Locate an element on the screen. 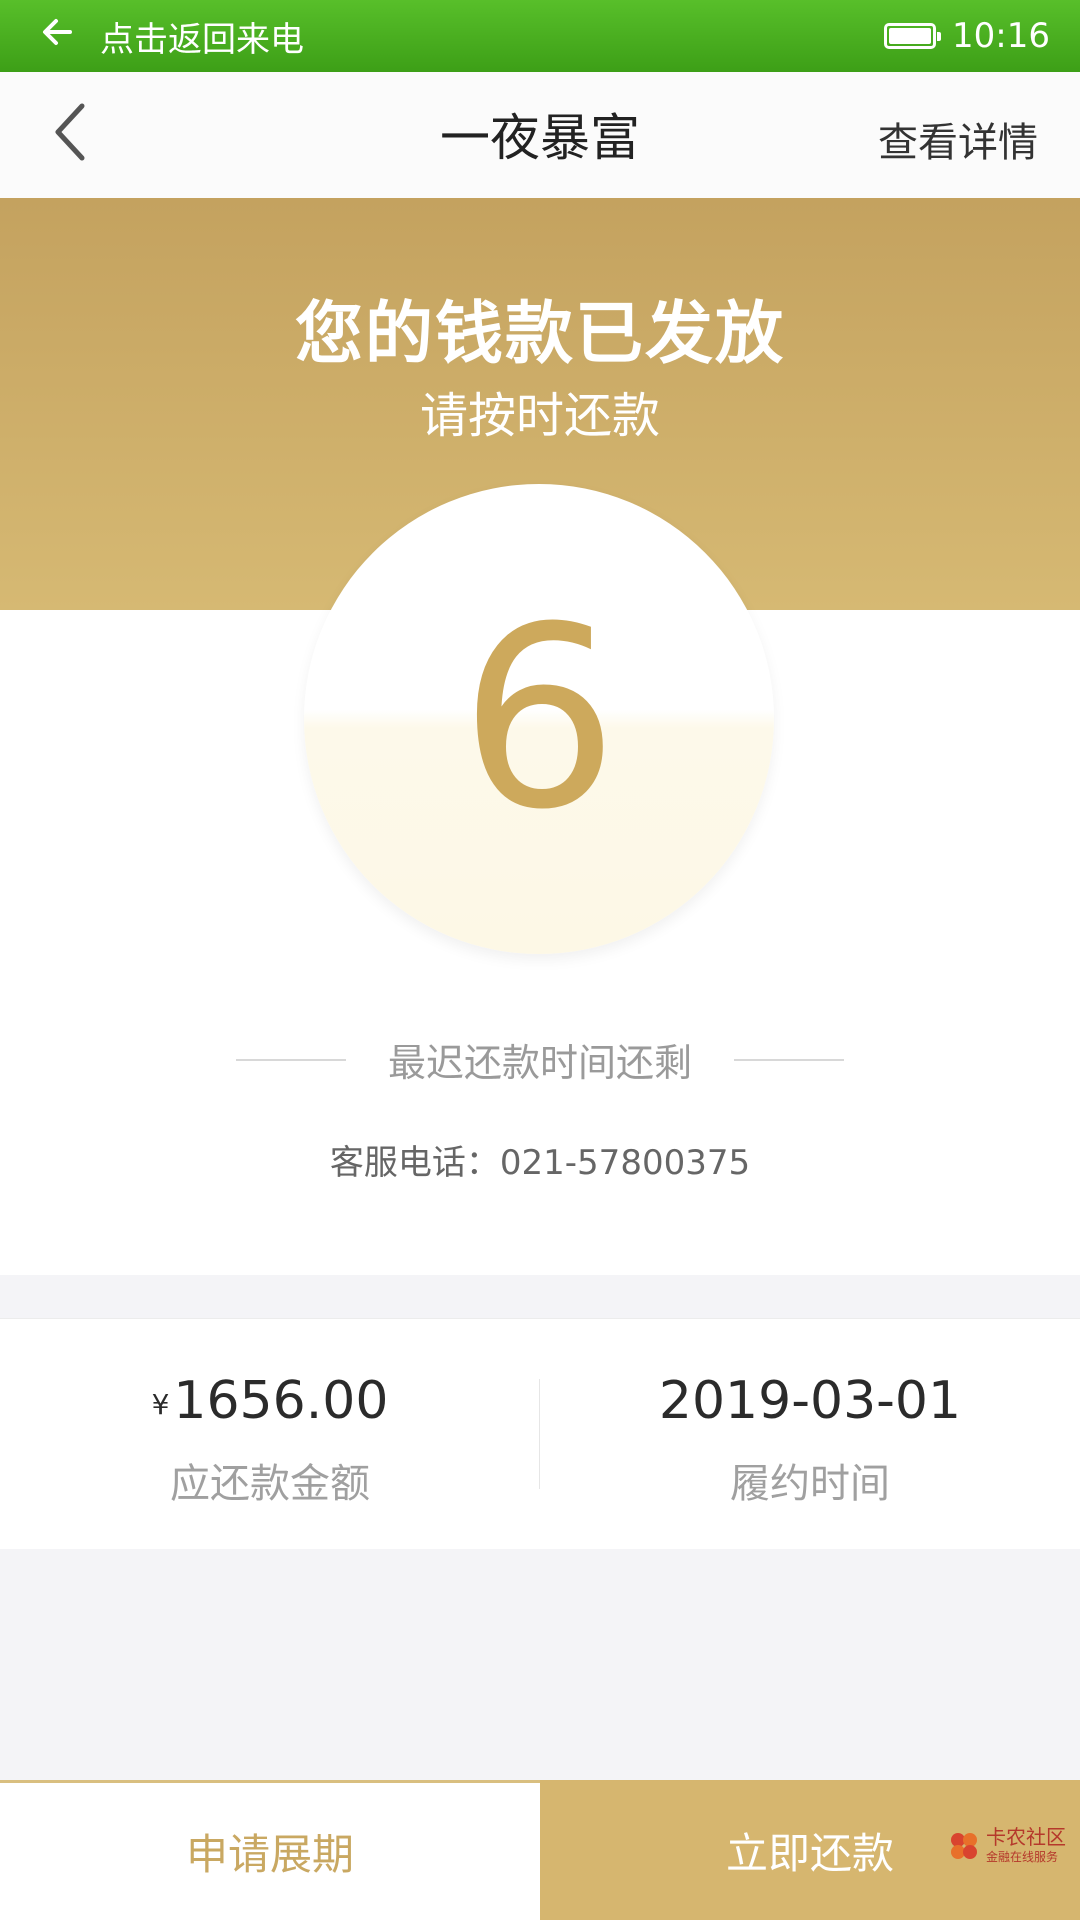 This screenshot has width=1080, height=1920. status-bar: 点击返回来电 10:16 is located at coordinates (540, 36).